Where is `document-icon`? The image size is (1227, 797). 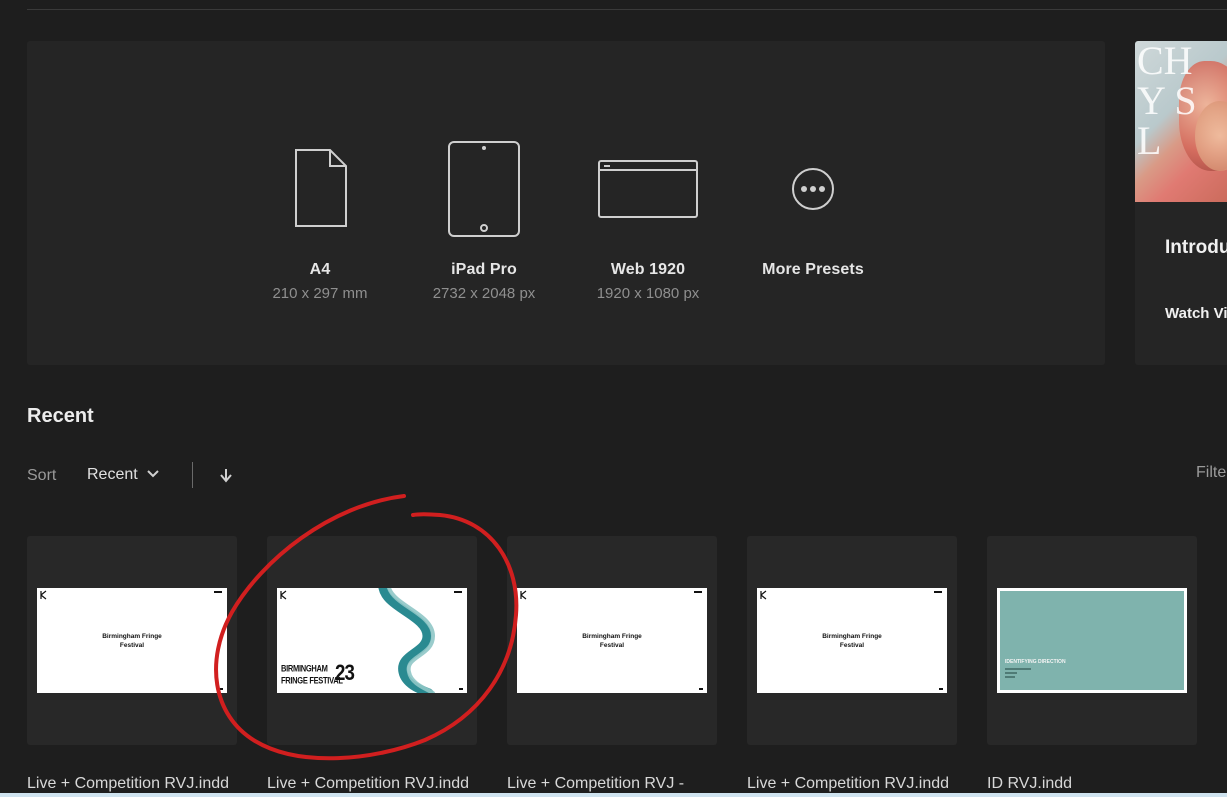
document-icon is located at coordinates (320, 189).